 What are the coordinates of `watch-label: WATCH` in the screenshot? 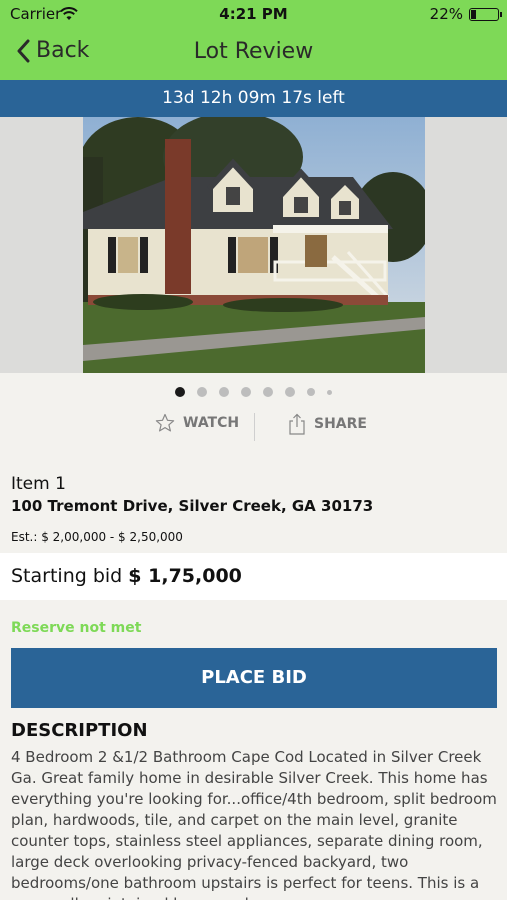 It's located at (211, 423).